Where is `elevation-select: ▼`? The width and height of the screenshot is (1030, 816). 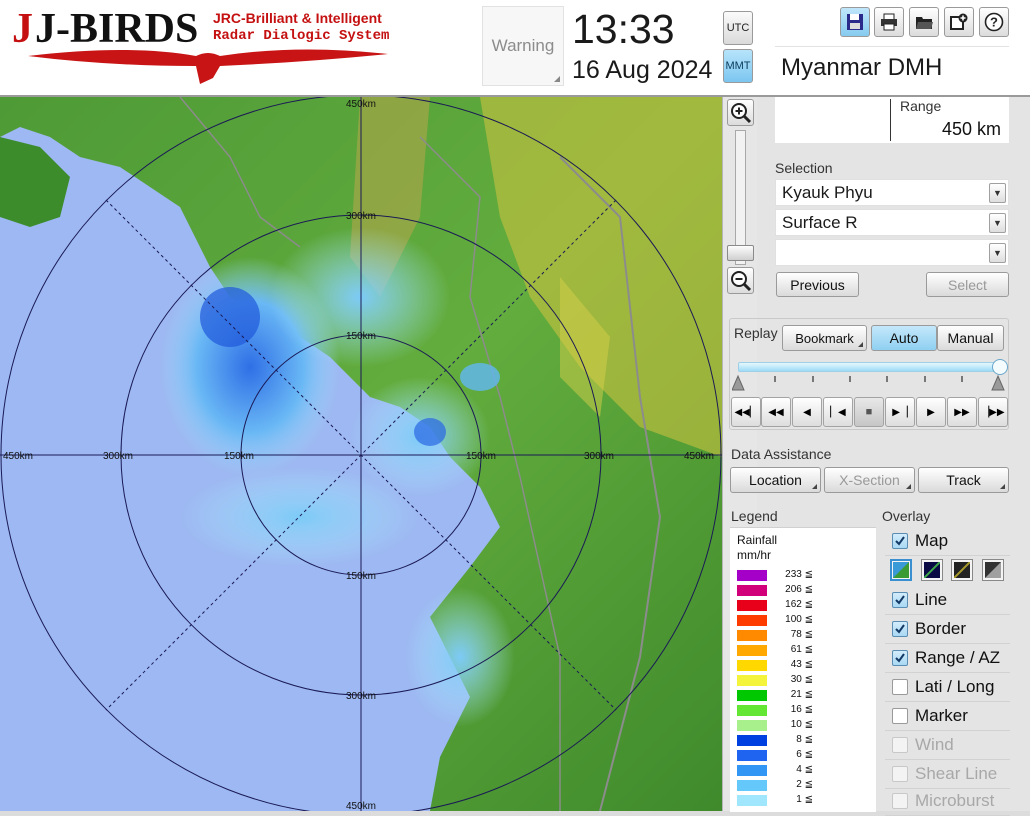 elevation-select: ▼ is located at coordinates (892, 252).